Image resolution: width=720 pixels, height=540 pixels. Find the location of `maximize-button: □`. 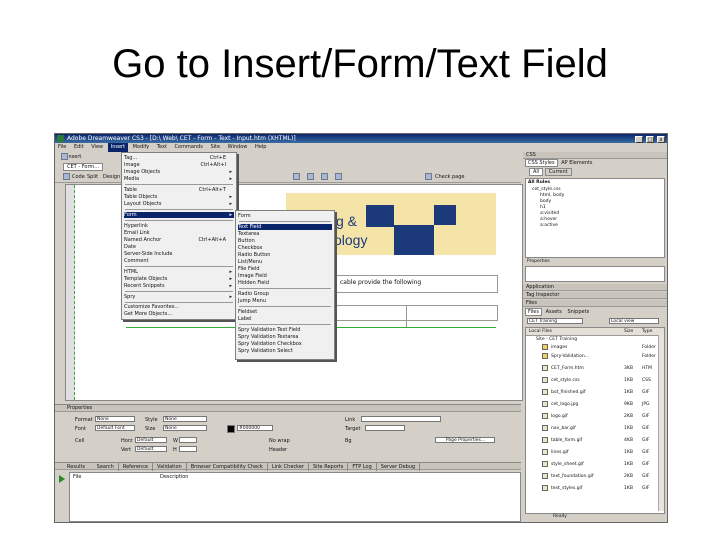

maximize-button: □ is located at coordinates (650, 139).